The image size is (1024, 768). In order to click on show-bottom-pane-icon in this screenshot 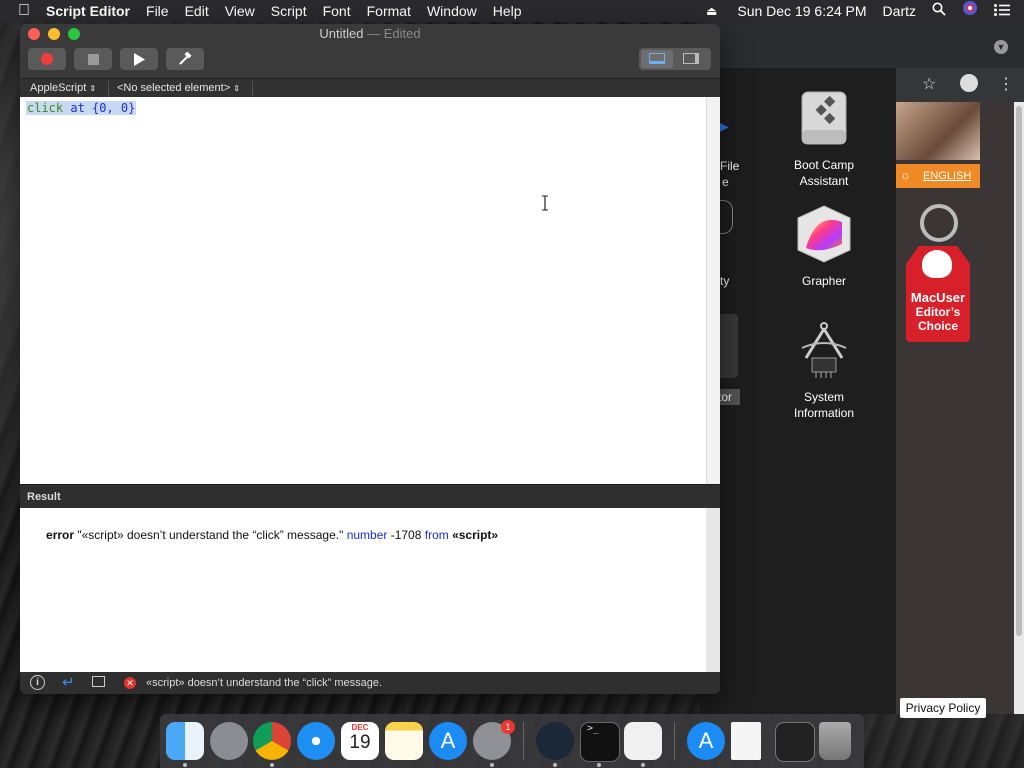, I will do `click(657, 59)`.